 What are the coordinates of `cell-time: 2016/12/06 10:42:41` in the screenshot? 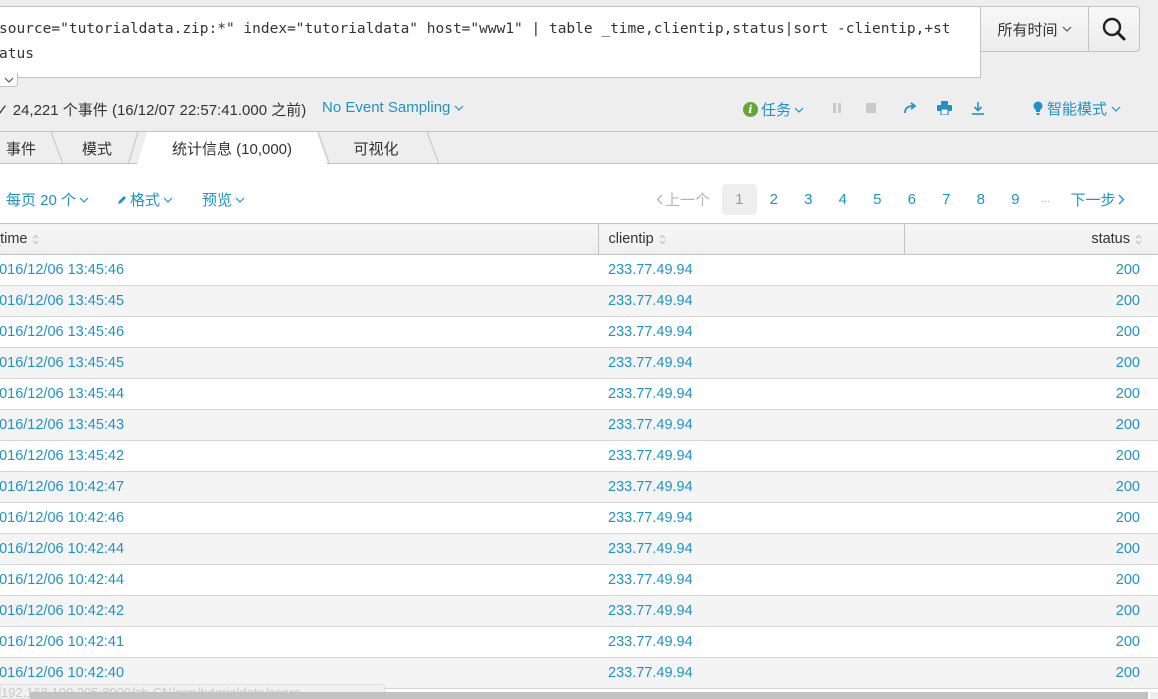 It's located at (299, 642).